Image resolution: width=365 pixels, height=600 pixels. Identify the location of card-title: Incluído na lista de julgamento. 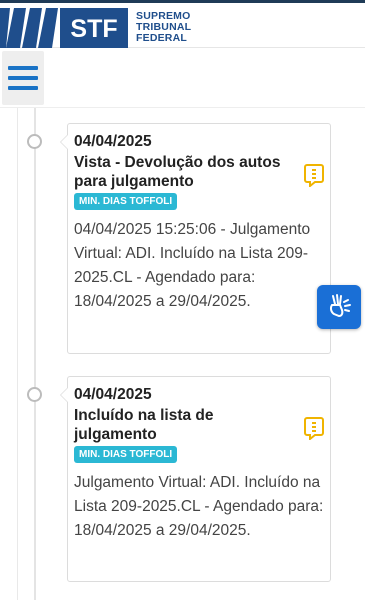
(144, 425).